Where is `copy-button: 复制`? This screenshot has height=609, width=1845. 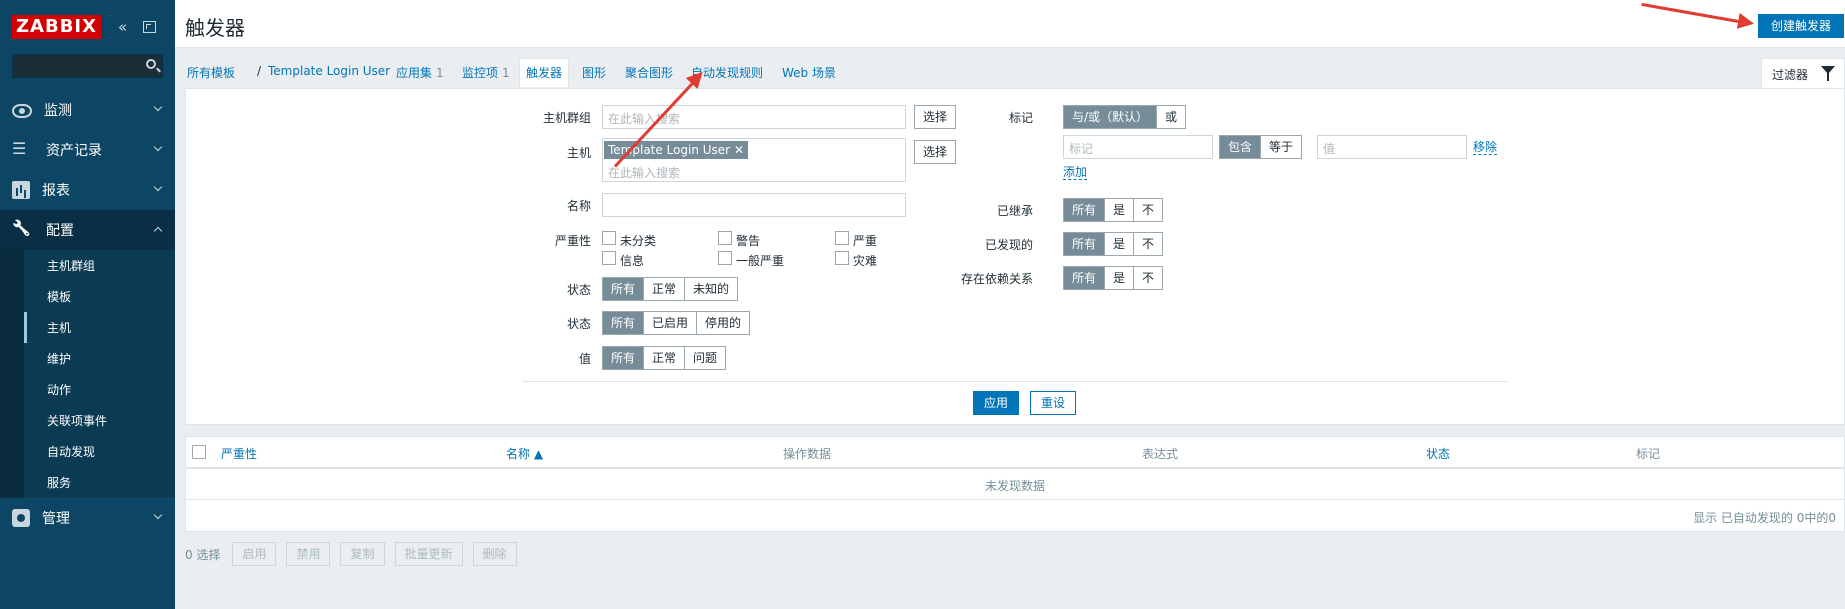 copy-button: 复制 is located at coordinates (362, 554).